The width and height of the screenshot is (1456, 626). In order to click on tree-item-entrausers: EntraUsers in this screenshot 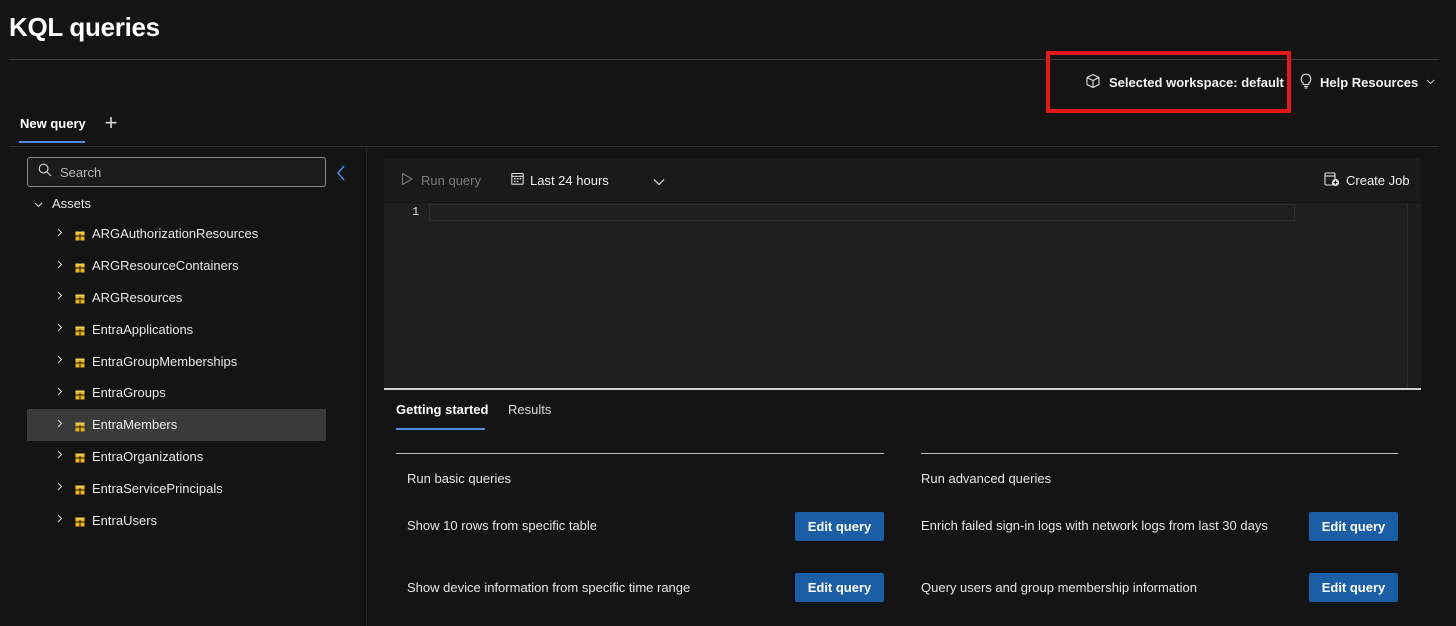, I will do `click(176, 520)`.